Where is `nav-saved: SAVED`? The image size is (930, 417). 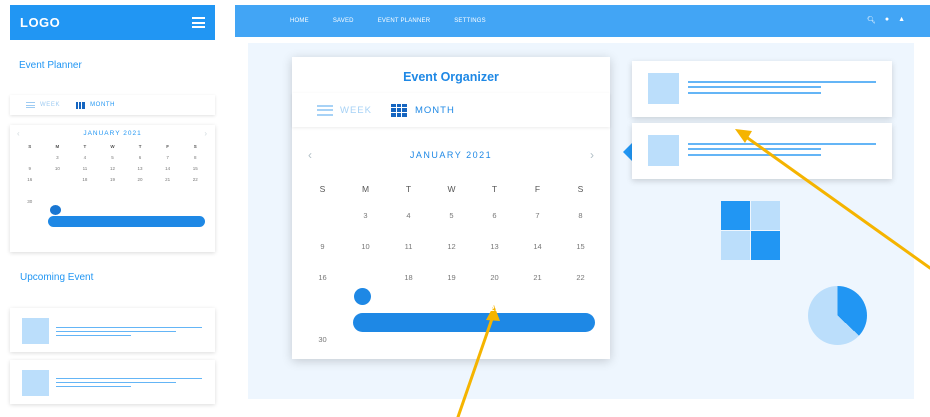
nav-saved: SAVED is located at coordinates (343, 21).